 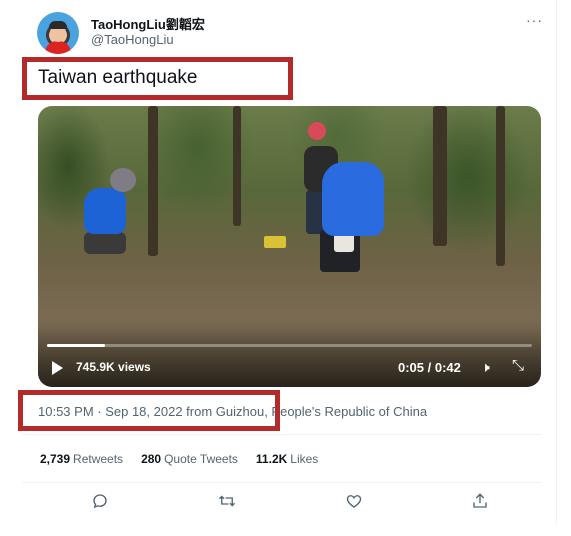 What do you see at coordinates (157, 78) in the screenshot?
I see `highlight-box-tweet-text` at bounding box center [157, 78].